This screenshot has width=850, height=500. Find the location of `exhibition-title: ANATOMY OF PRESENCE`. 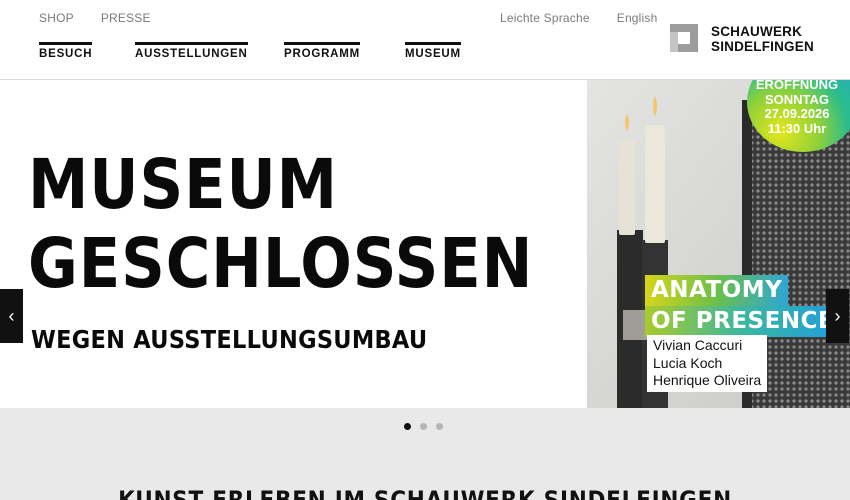

exhibition-title: ANATOMY OF PRESENCE is located at coordinates (743, 306).